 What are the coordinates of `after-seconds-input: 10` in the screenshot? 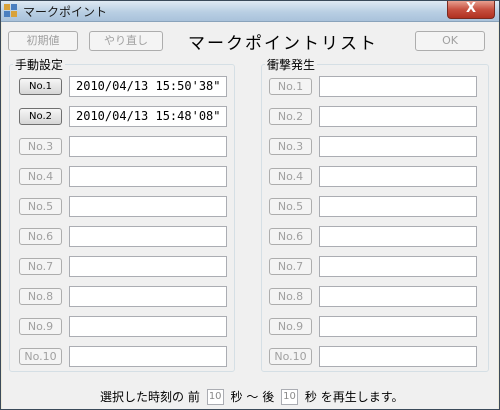 It's located at (290, 396).